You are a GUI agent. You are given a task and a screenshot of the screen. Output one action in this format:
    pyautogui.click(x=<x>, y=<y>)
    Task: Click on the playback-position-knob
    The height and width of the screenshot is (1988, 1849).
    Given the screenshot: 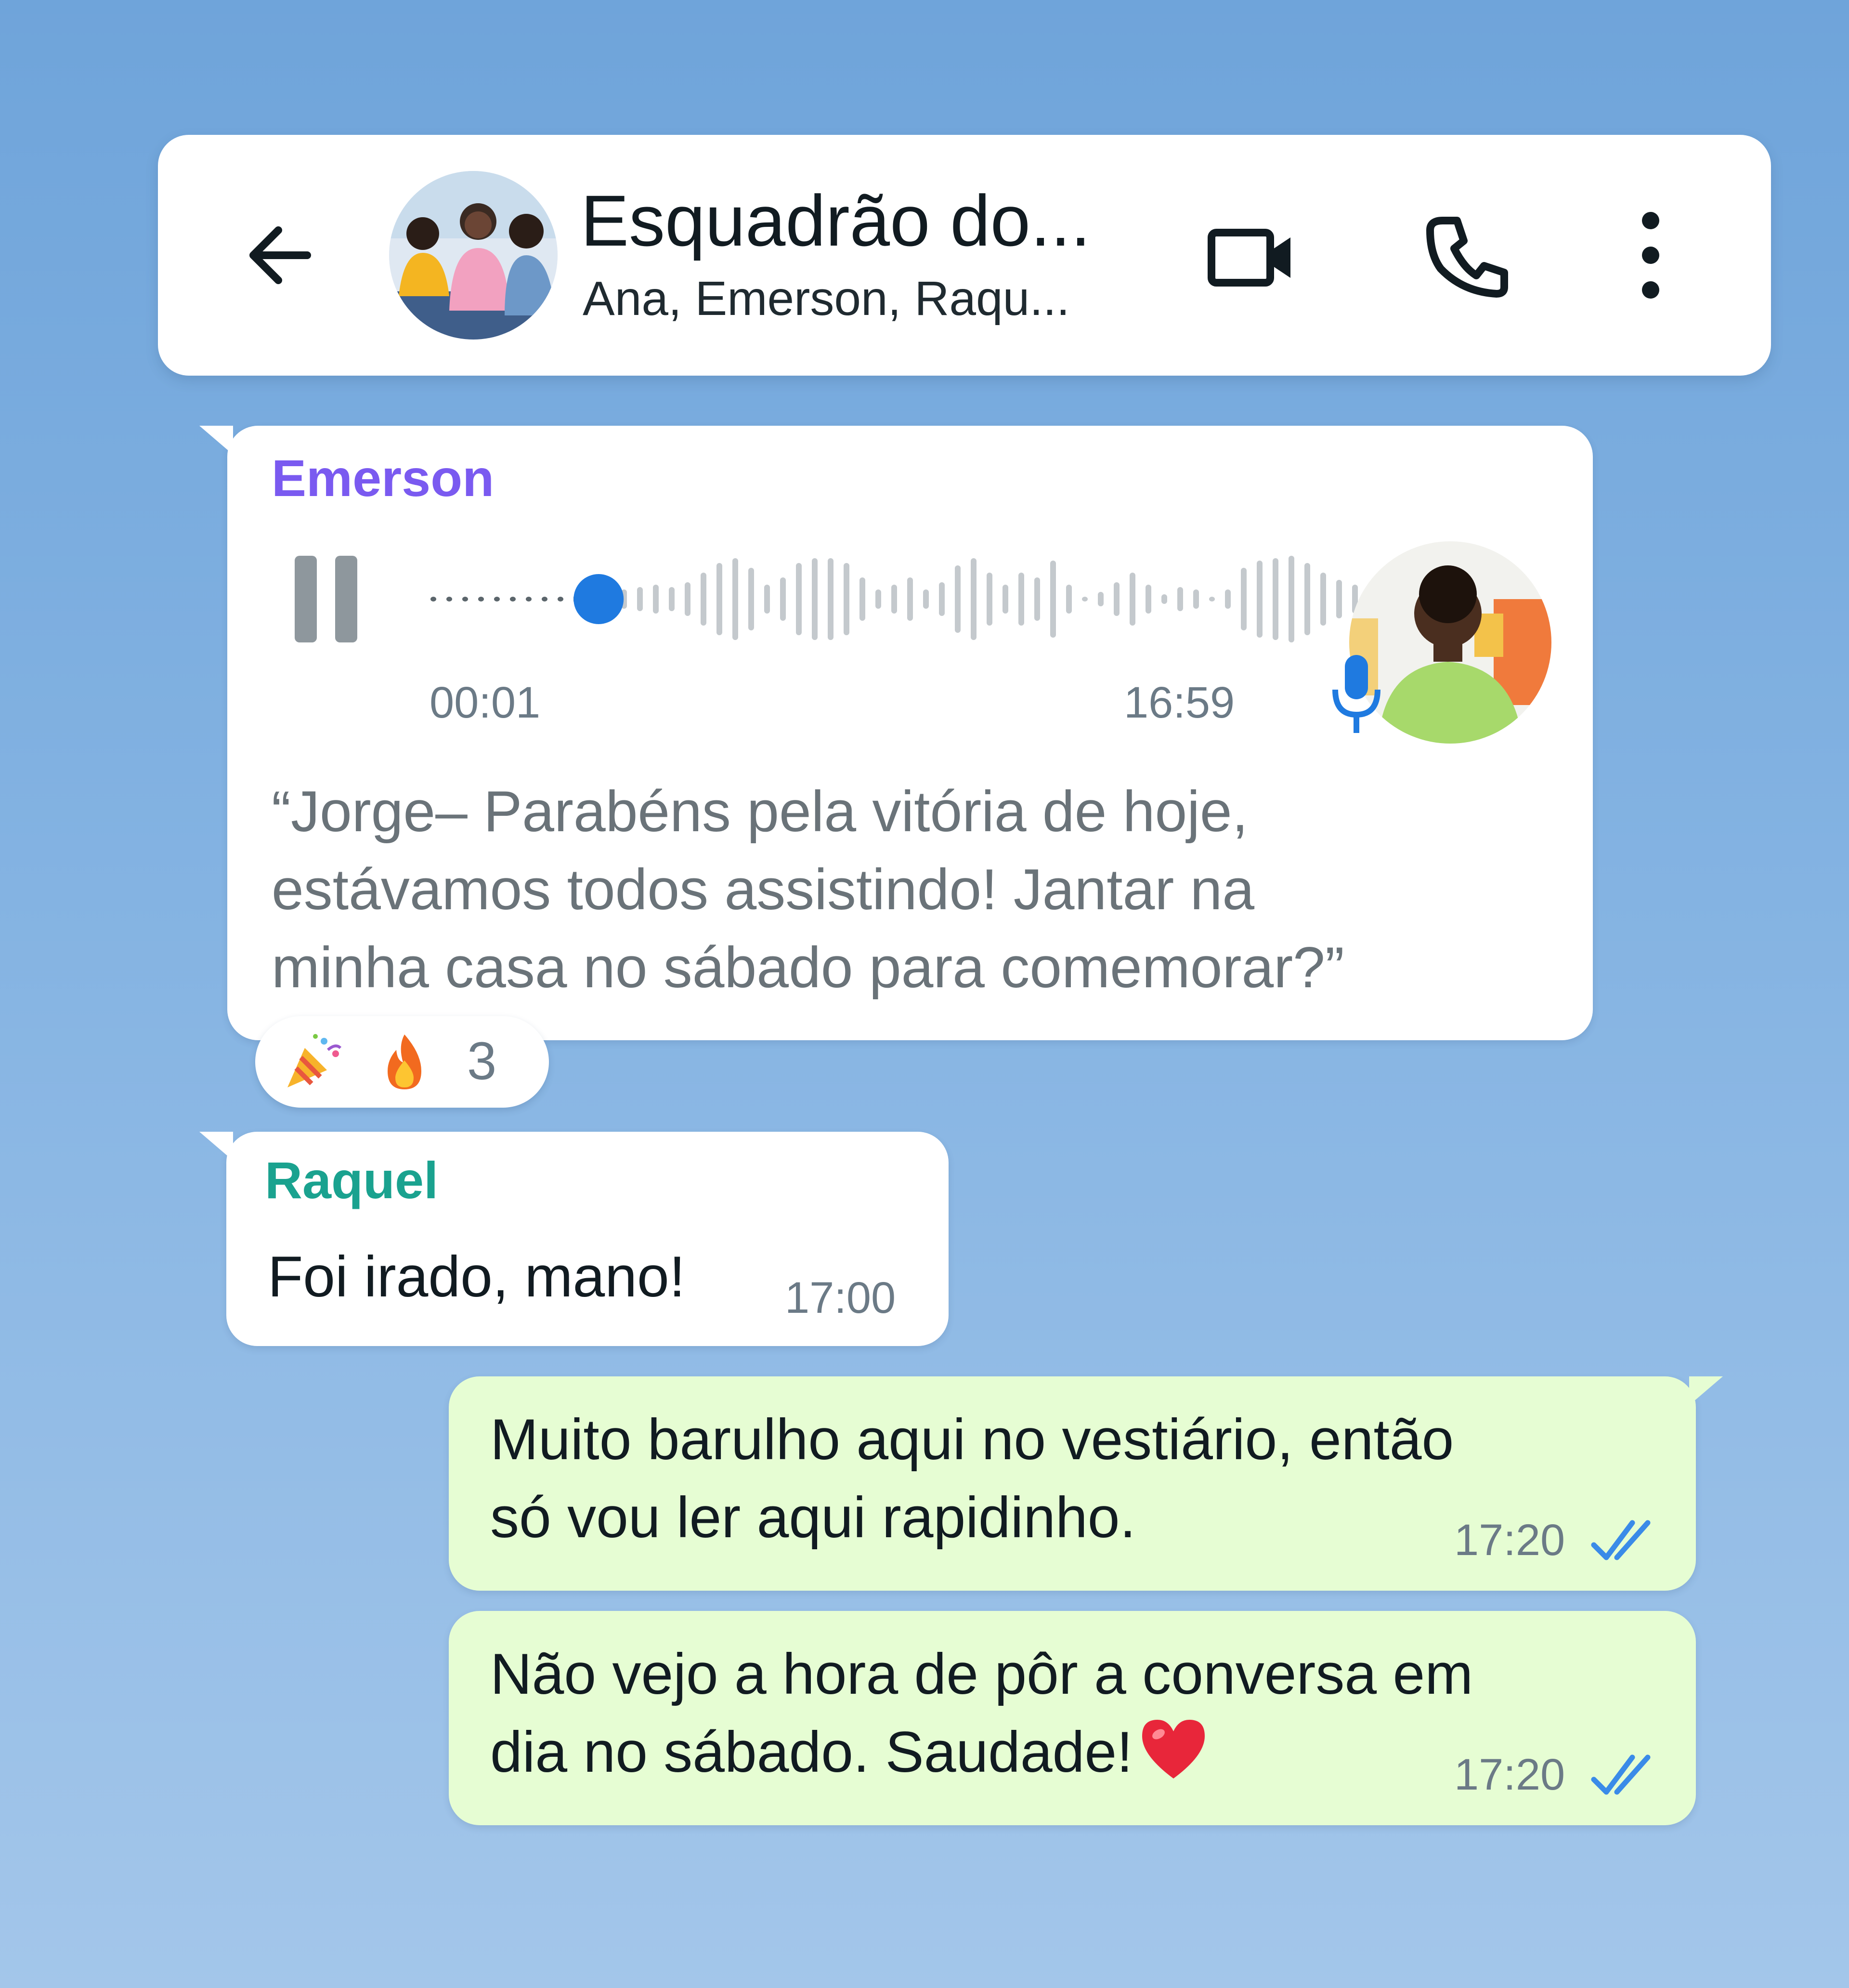 What is the action you would take?
    pyautogui.click(x=598, y=599)
    